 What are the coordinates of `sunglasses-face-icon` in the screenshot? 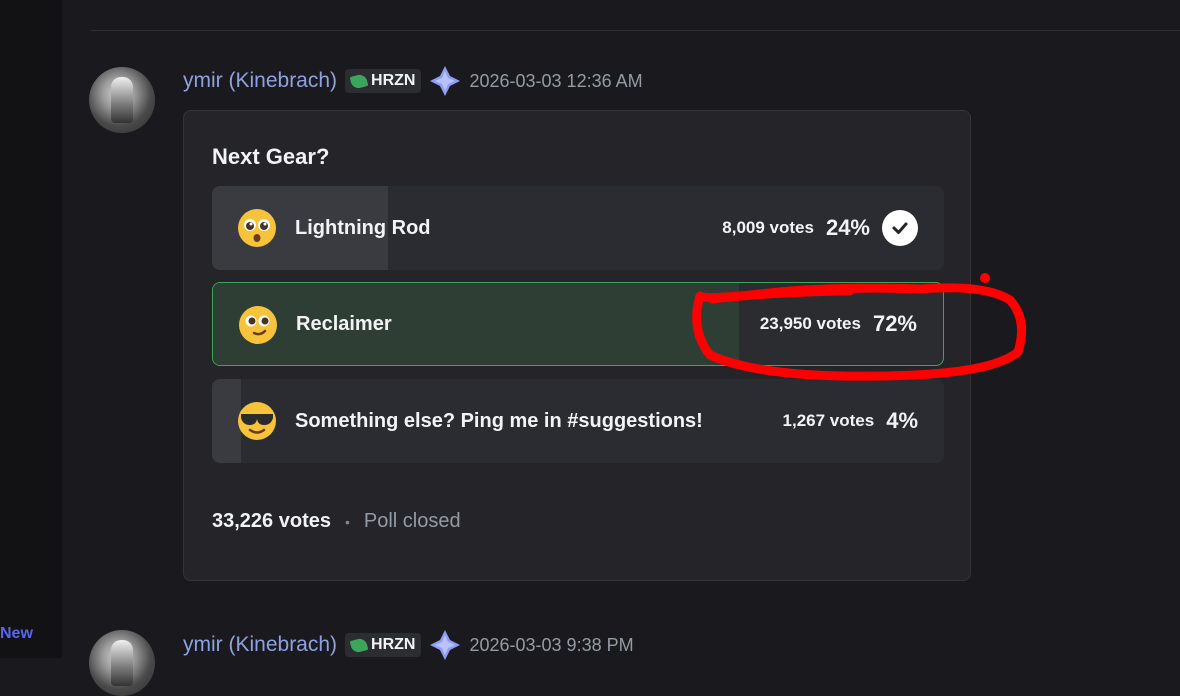 It's located at (257, 421).